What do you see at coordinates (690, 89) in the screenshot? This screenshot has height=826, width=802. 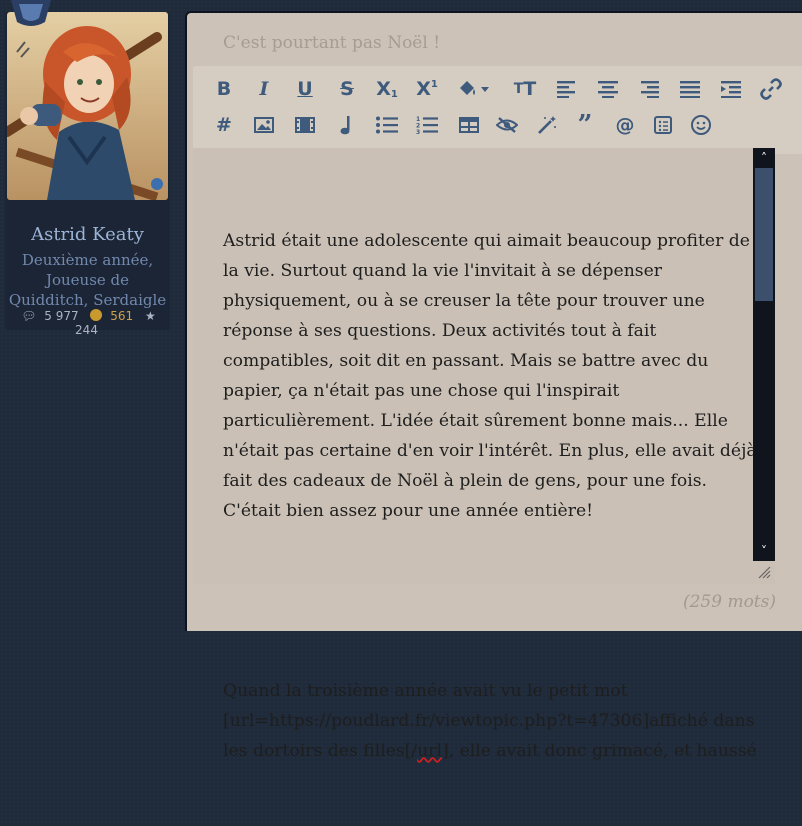 I see `justify-icon` at bounding box center [690, 89].